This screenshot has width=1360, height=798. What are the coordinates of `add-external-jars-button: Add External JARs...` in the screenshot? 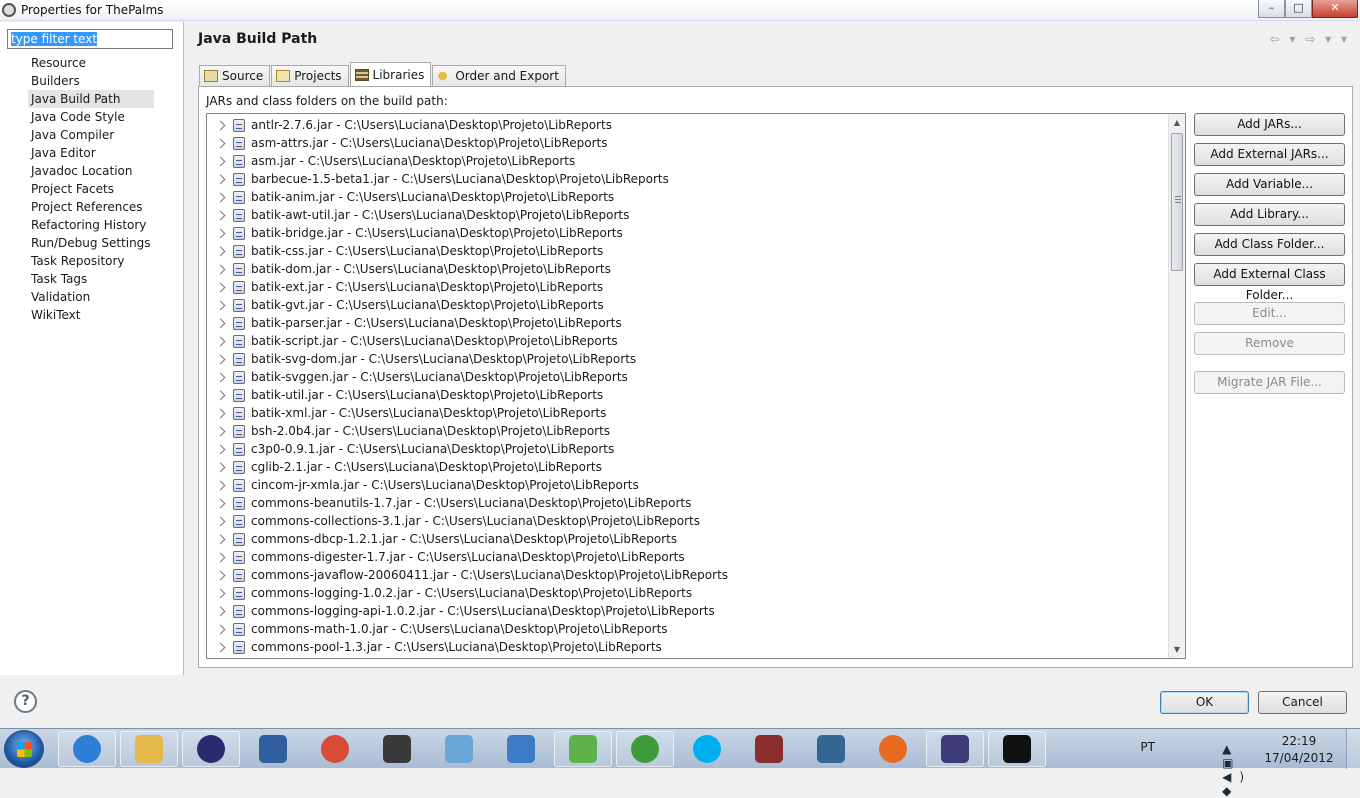 It's located at (1269, 154).